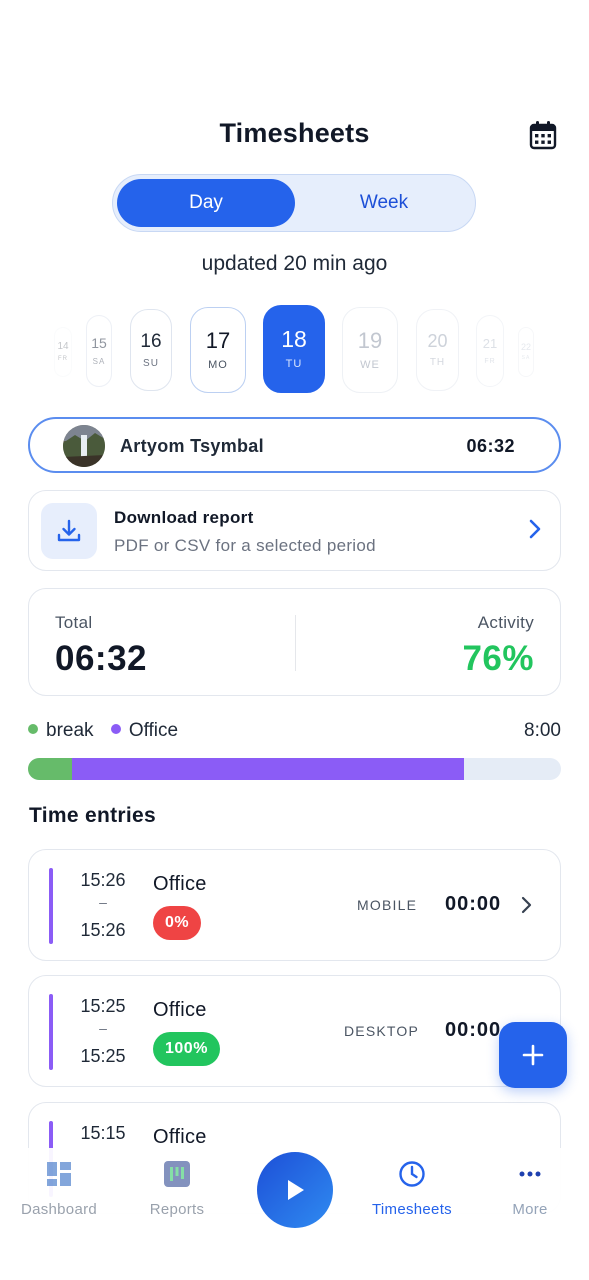 Image resolution: width=589 pixels, height=1280 pixels. Describe the element at coordinates (490, 446) in the screenshot. I see `user-total-time: 06:32` at that location.